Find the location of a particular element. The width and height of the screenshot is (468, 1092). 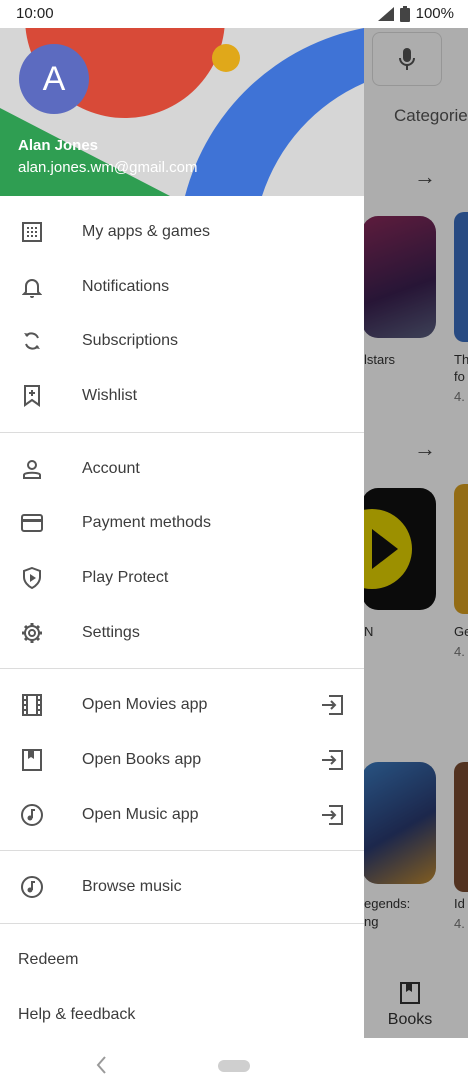

gear-icon is located at coordinates (32, 633).